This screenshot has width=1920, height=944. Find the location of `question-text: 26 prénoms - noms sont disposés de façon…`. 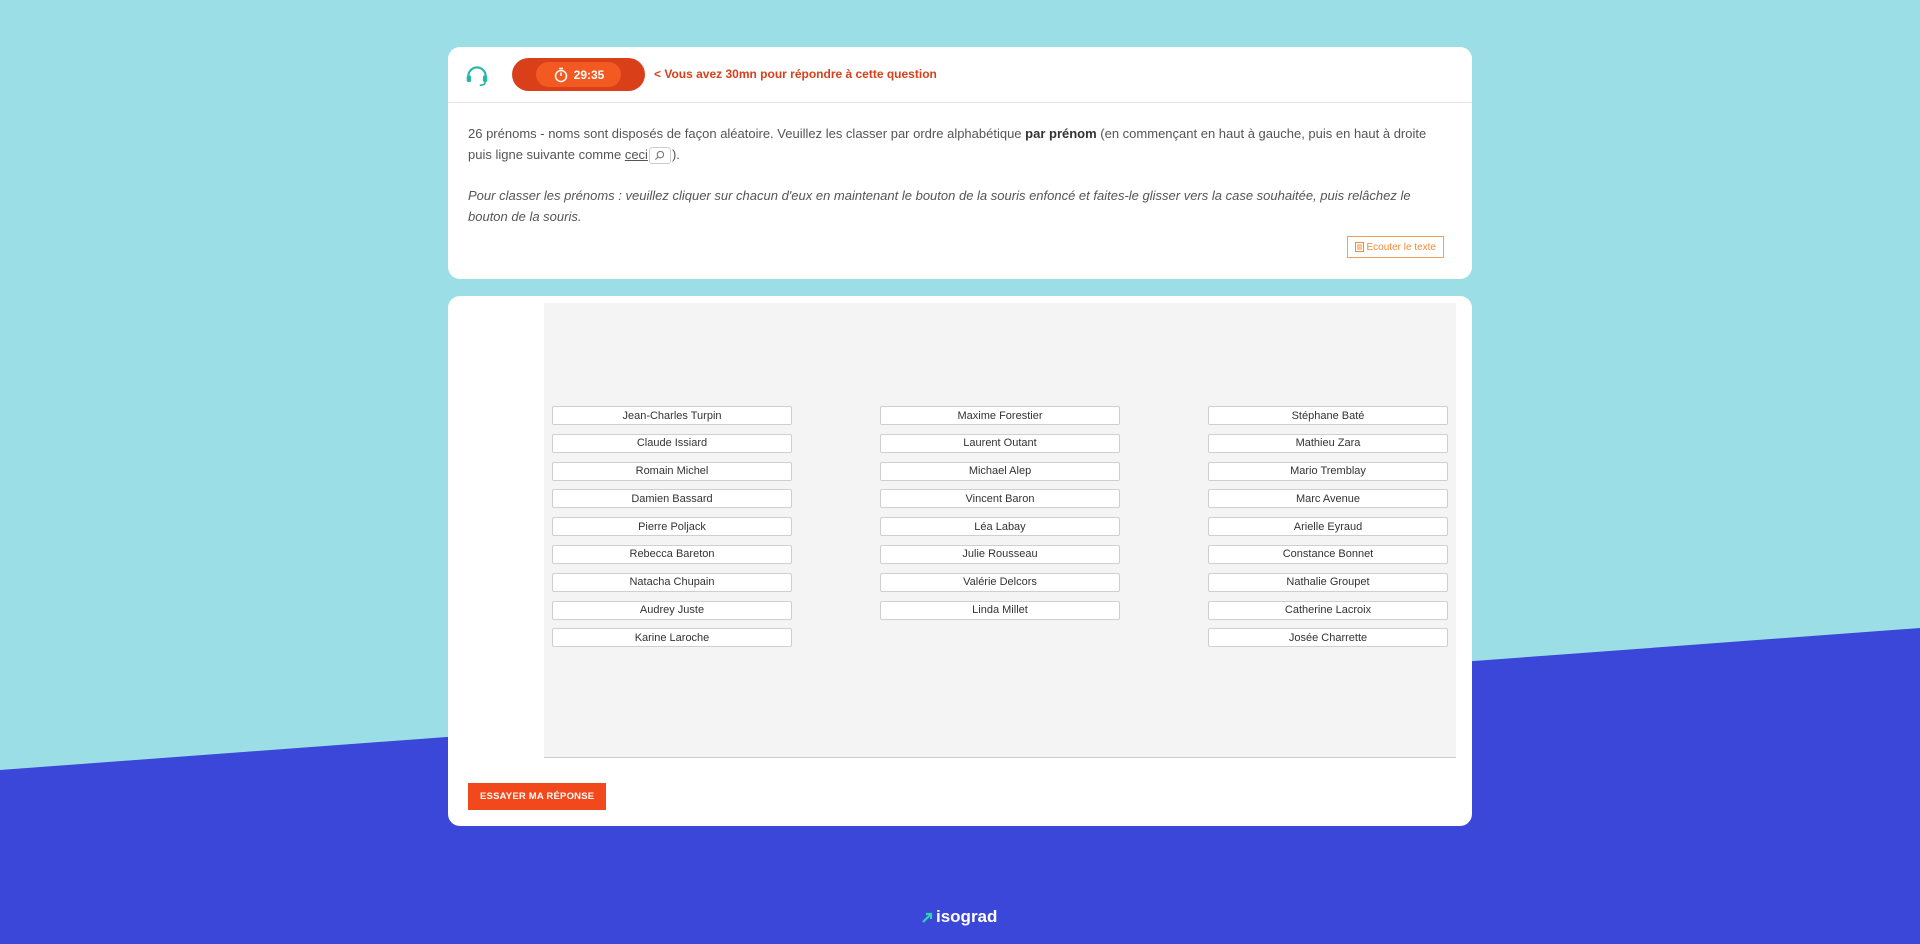

question-text: 26 prénoms - noms sont disposés de façon… is located at coordinates (960, 165).